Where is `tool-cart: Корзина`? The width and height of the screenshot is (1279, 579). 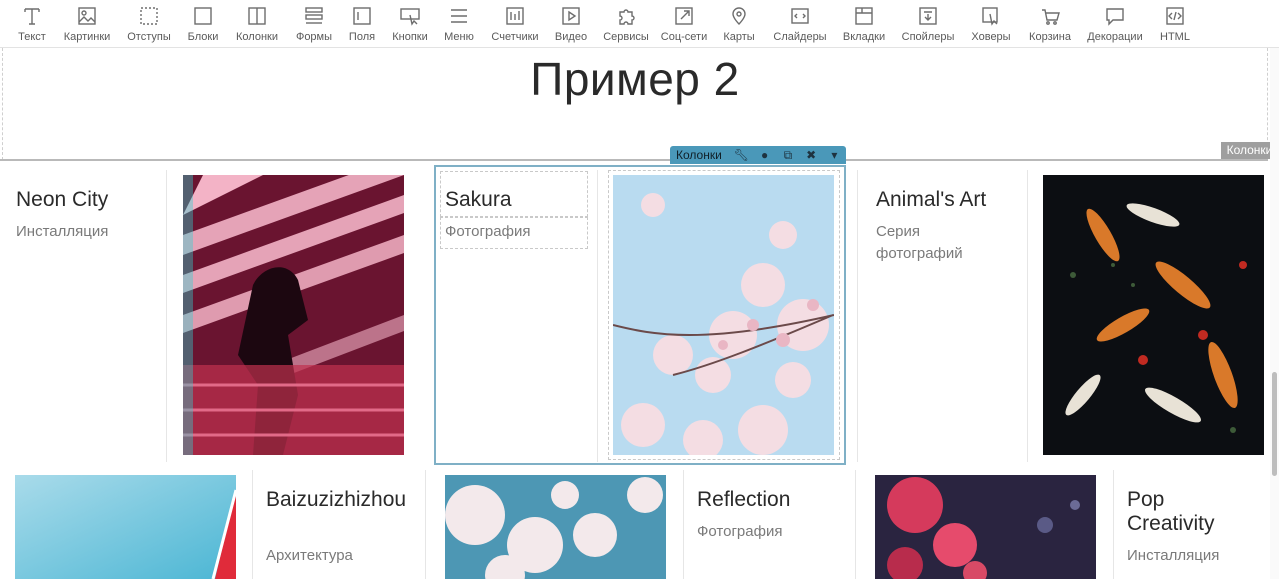 tool-cart: Корзина is located at coordinates (1050, 23).